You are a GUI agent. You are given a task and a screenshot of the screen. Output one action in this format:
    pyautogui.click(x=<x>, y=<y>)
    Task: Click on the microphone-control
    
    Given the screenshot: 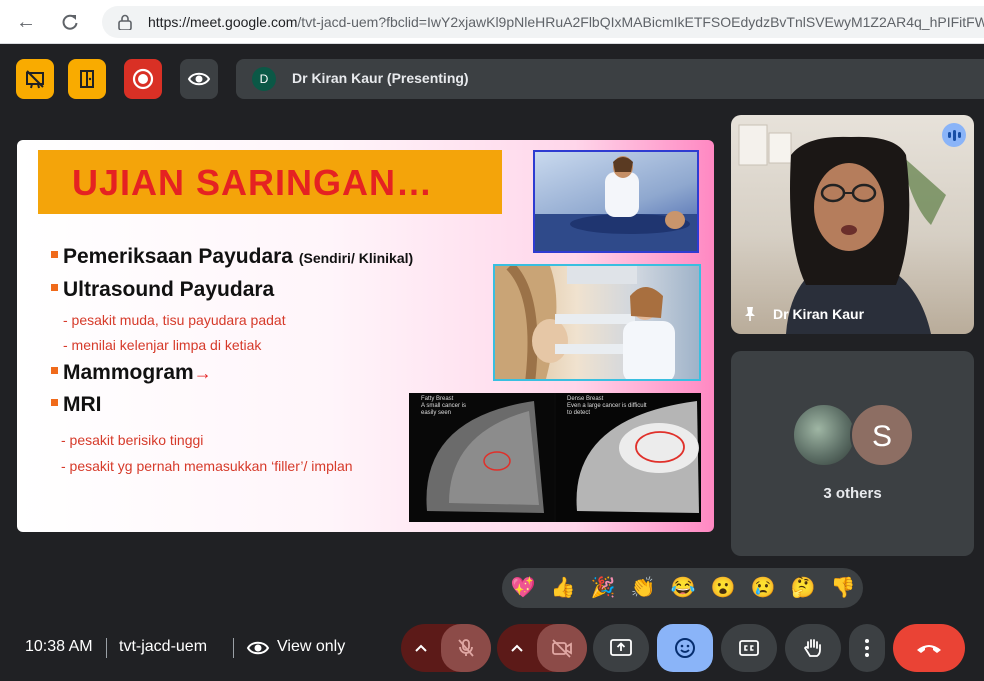 What is the action you would take?
    pyautogui.click(x=446, y=648)
    